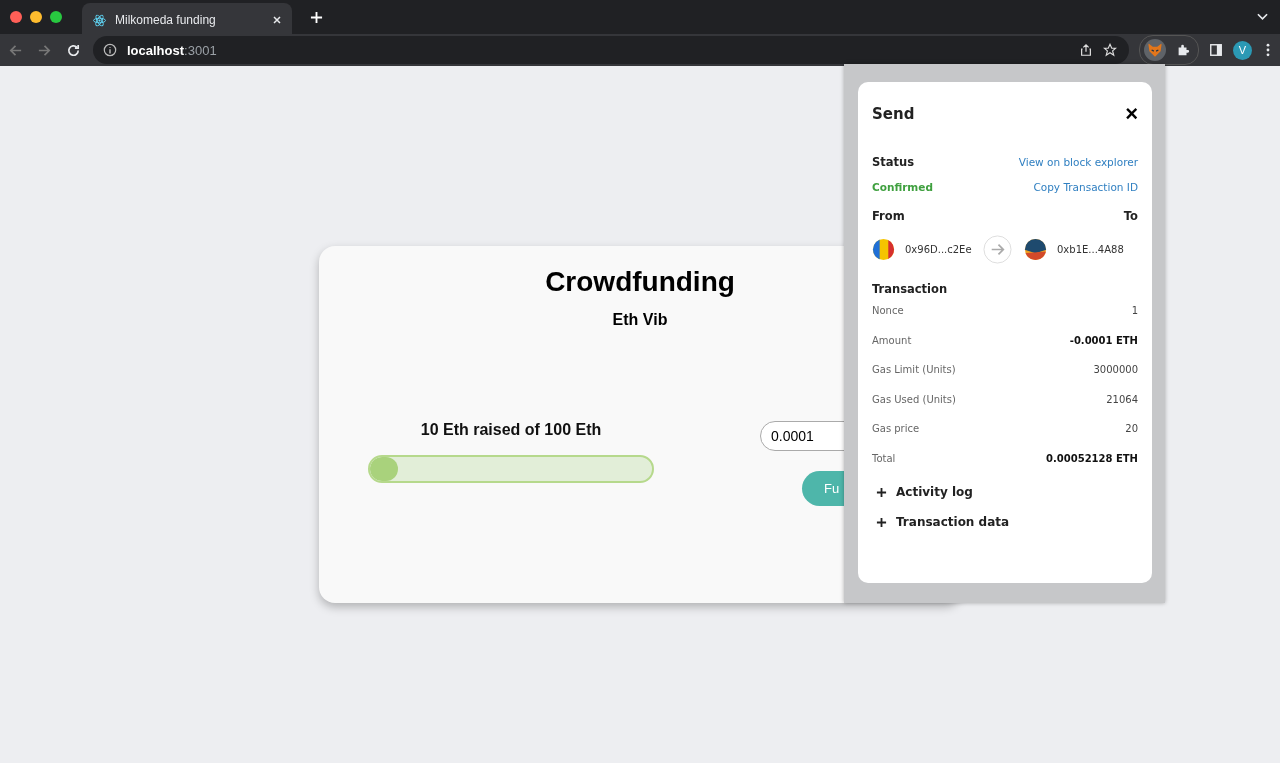  What do you see at coordinates (1078, 162) in the screenshot?
I see `block-explorer-link: View on block explorer` at bounding box center [1078, 162].